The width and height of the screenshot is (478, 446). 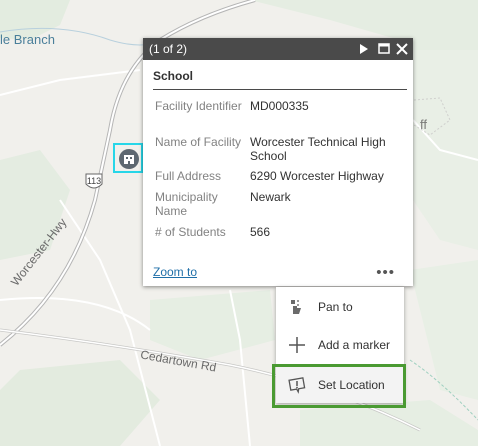 I want to click on next-feature-button, so click(x=364, y=49).